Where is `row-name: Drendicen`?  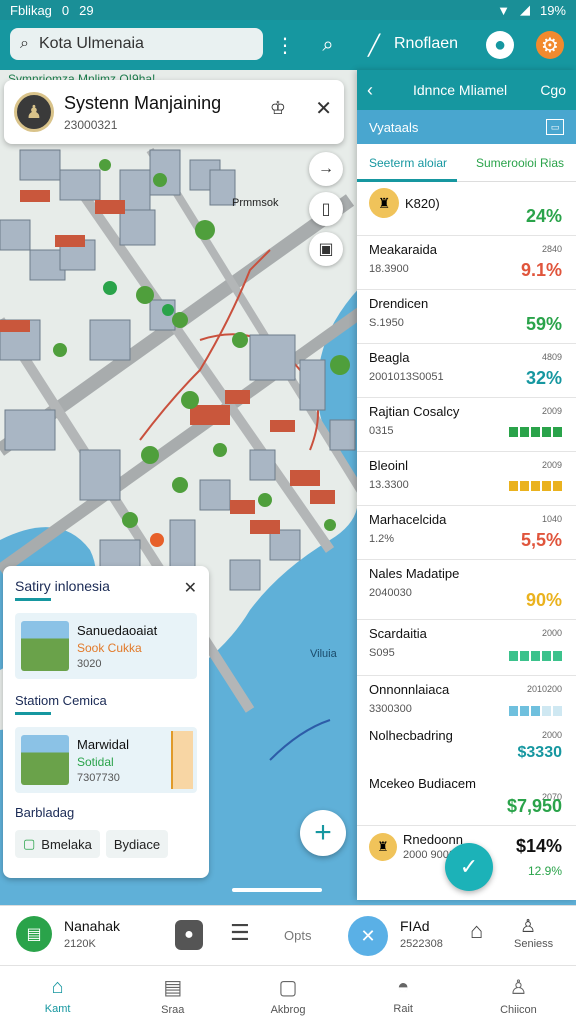 row-name: Drendicen is located at coordinates (399, 303).